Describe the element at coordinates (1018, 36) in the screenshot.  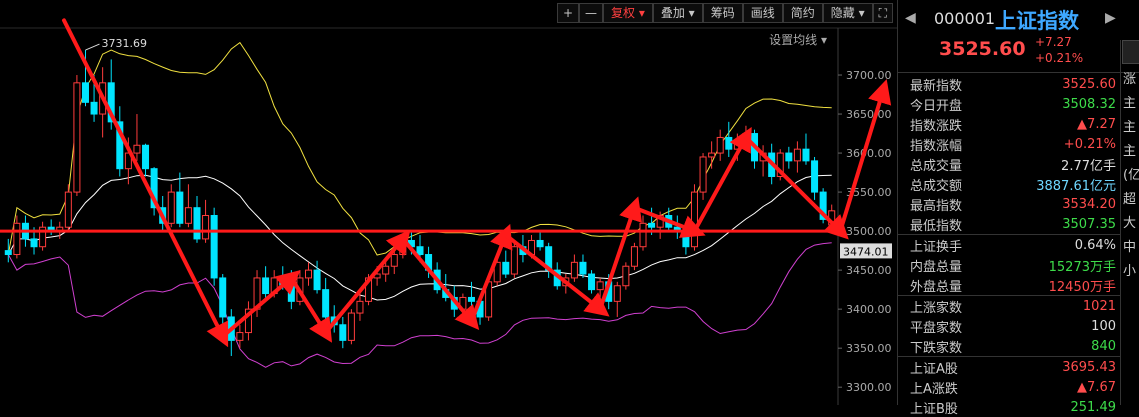
I see `quote-header: ◀ 000001 上证指数 ▶ 3525.60 +7.27 +0.21%` at that location.